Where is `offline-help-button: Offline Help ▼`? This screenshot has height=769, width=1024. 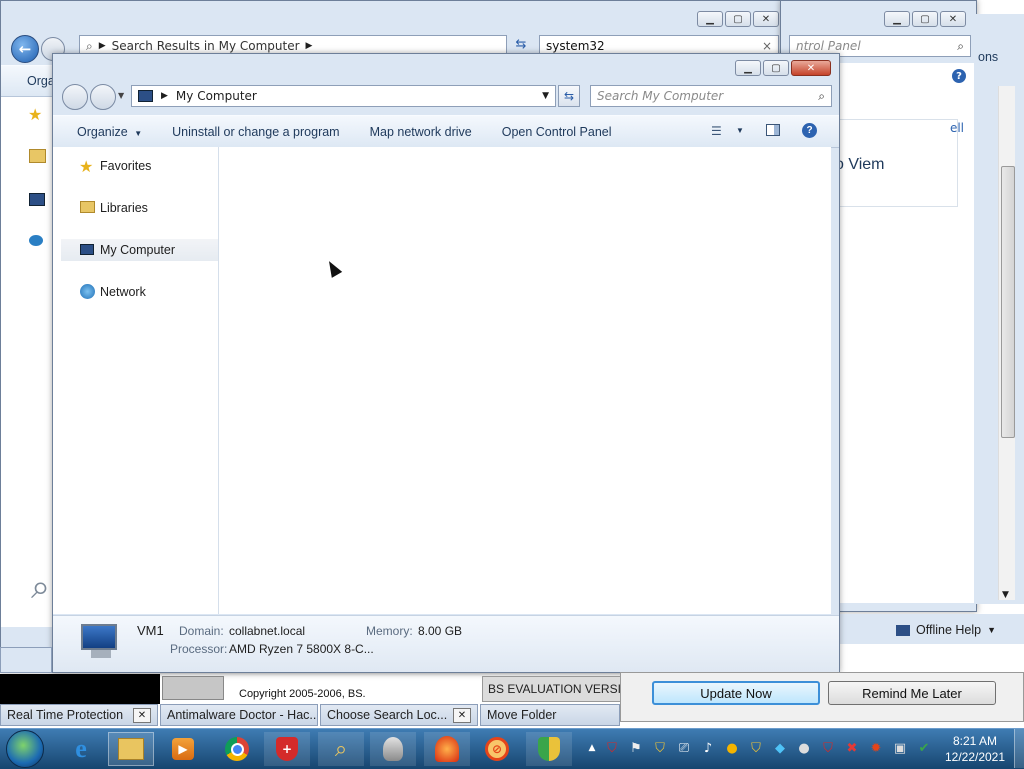
offline-help-button: Offline Help ▼ is located at coordinates (946, 630).